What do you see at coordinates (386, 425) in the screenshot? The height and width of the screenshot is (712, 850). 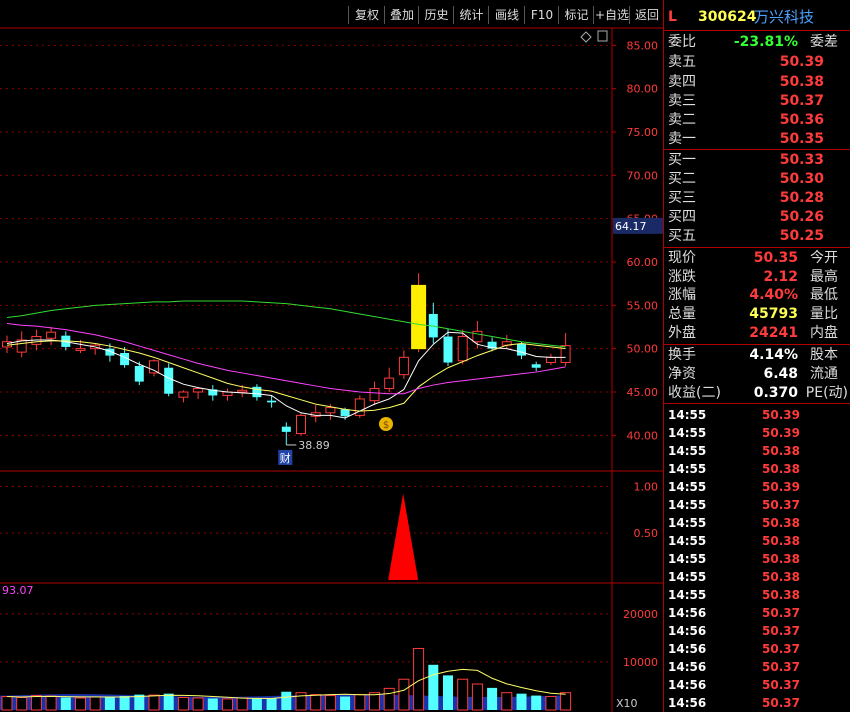 I see `money-bag-symbol: $` at bounding box center [386, 425].